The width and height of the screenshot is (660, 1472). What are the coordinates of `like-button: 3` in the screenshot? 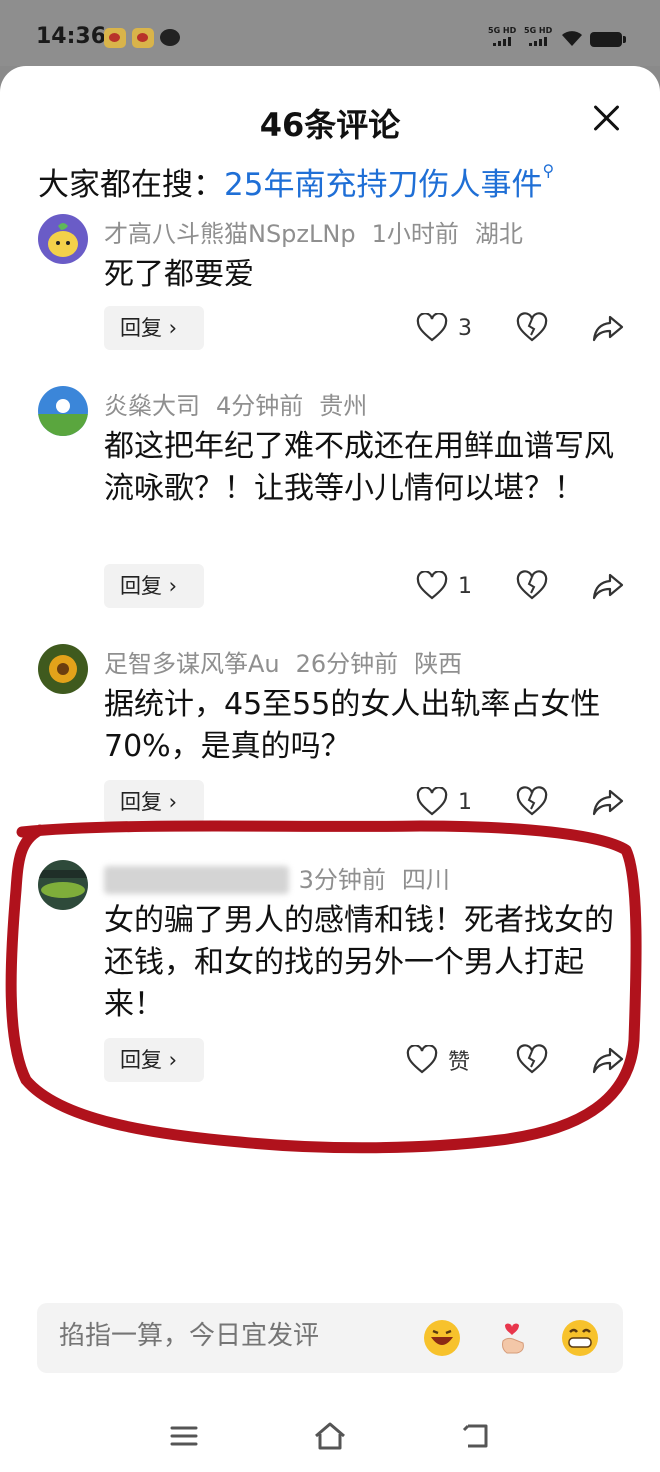 It's located at (444, 328).